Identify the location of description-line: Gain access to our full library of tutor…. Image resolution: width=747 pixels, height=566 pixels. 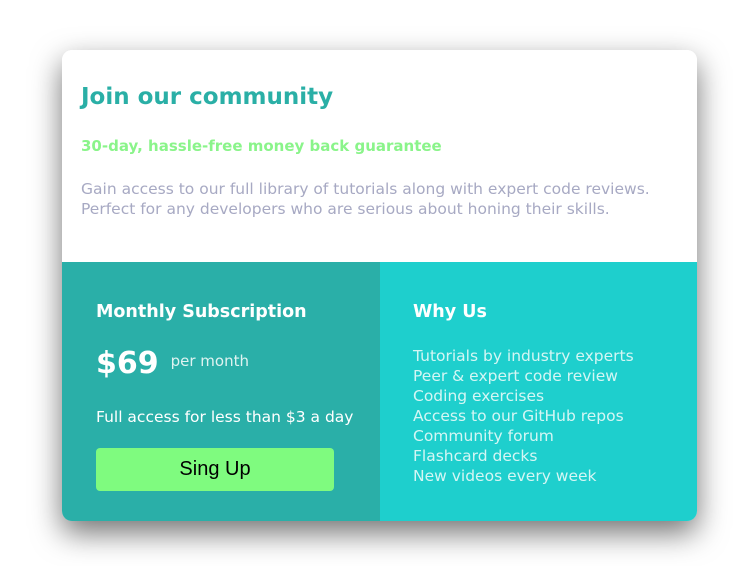
(365, 189).